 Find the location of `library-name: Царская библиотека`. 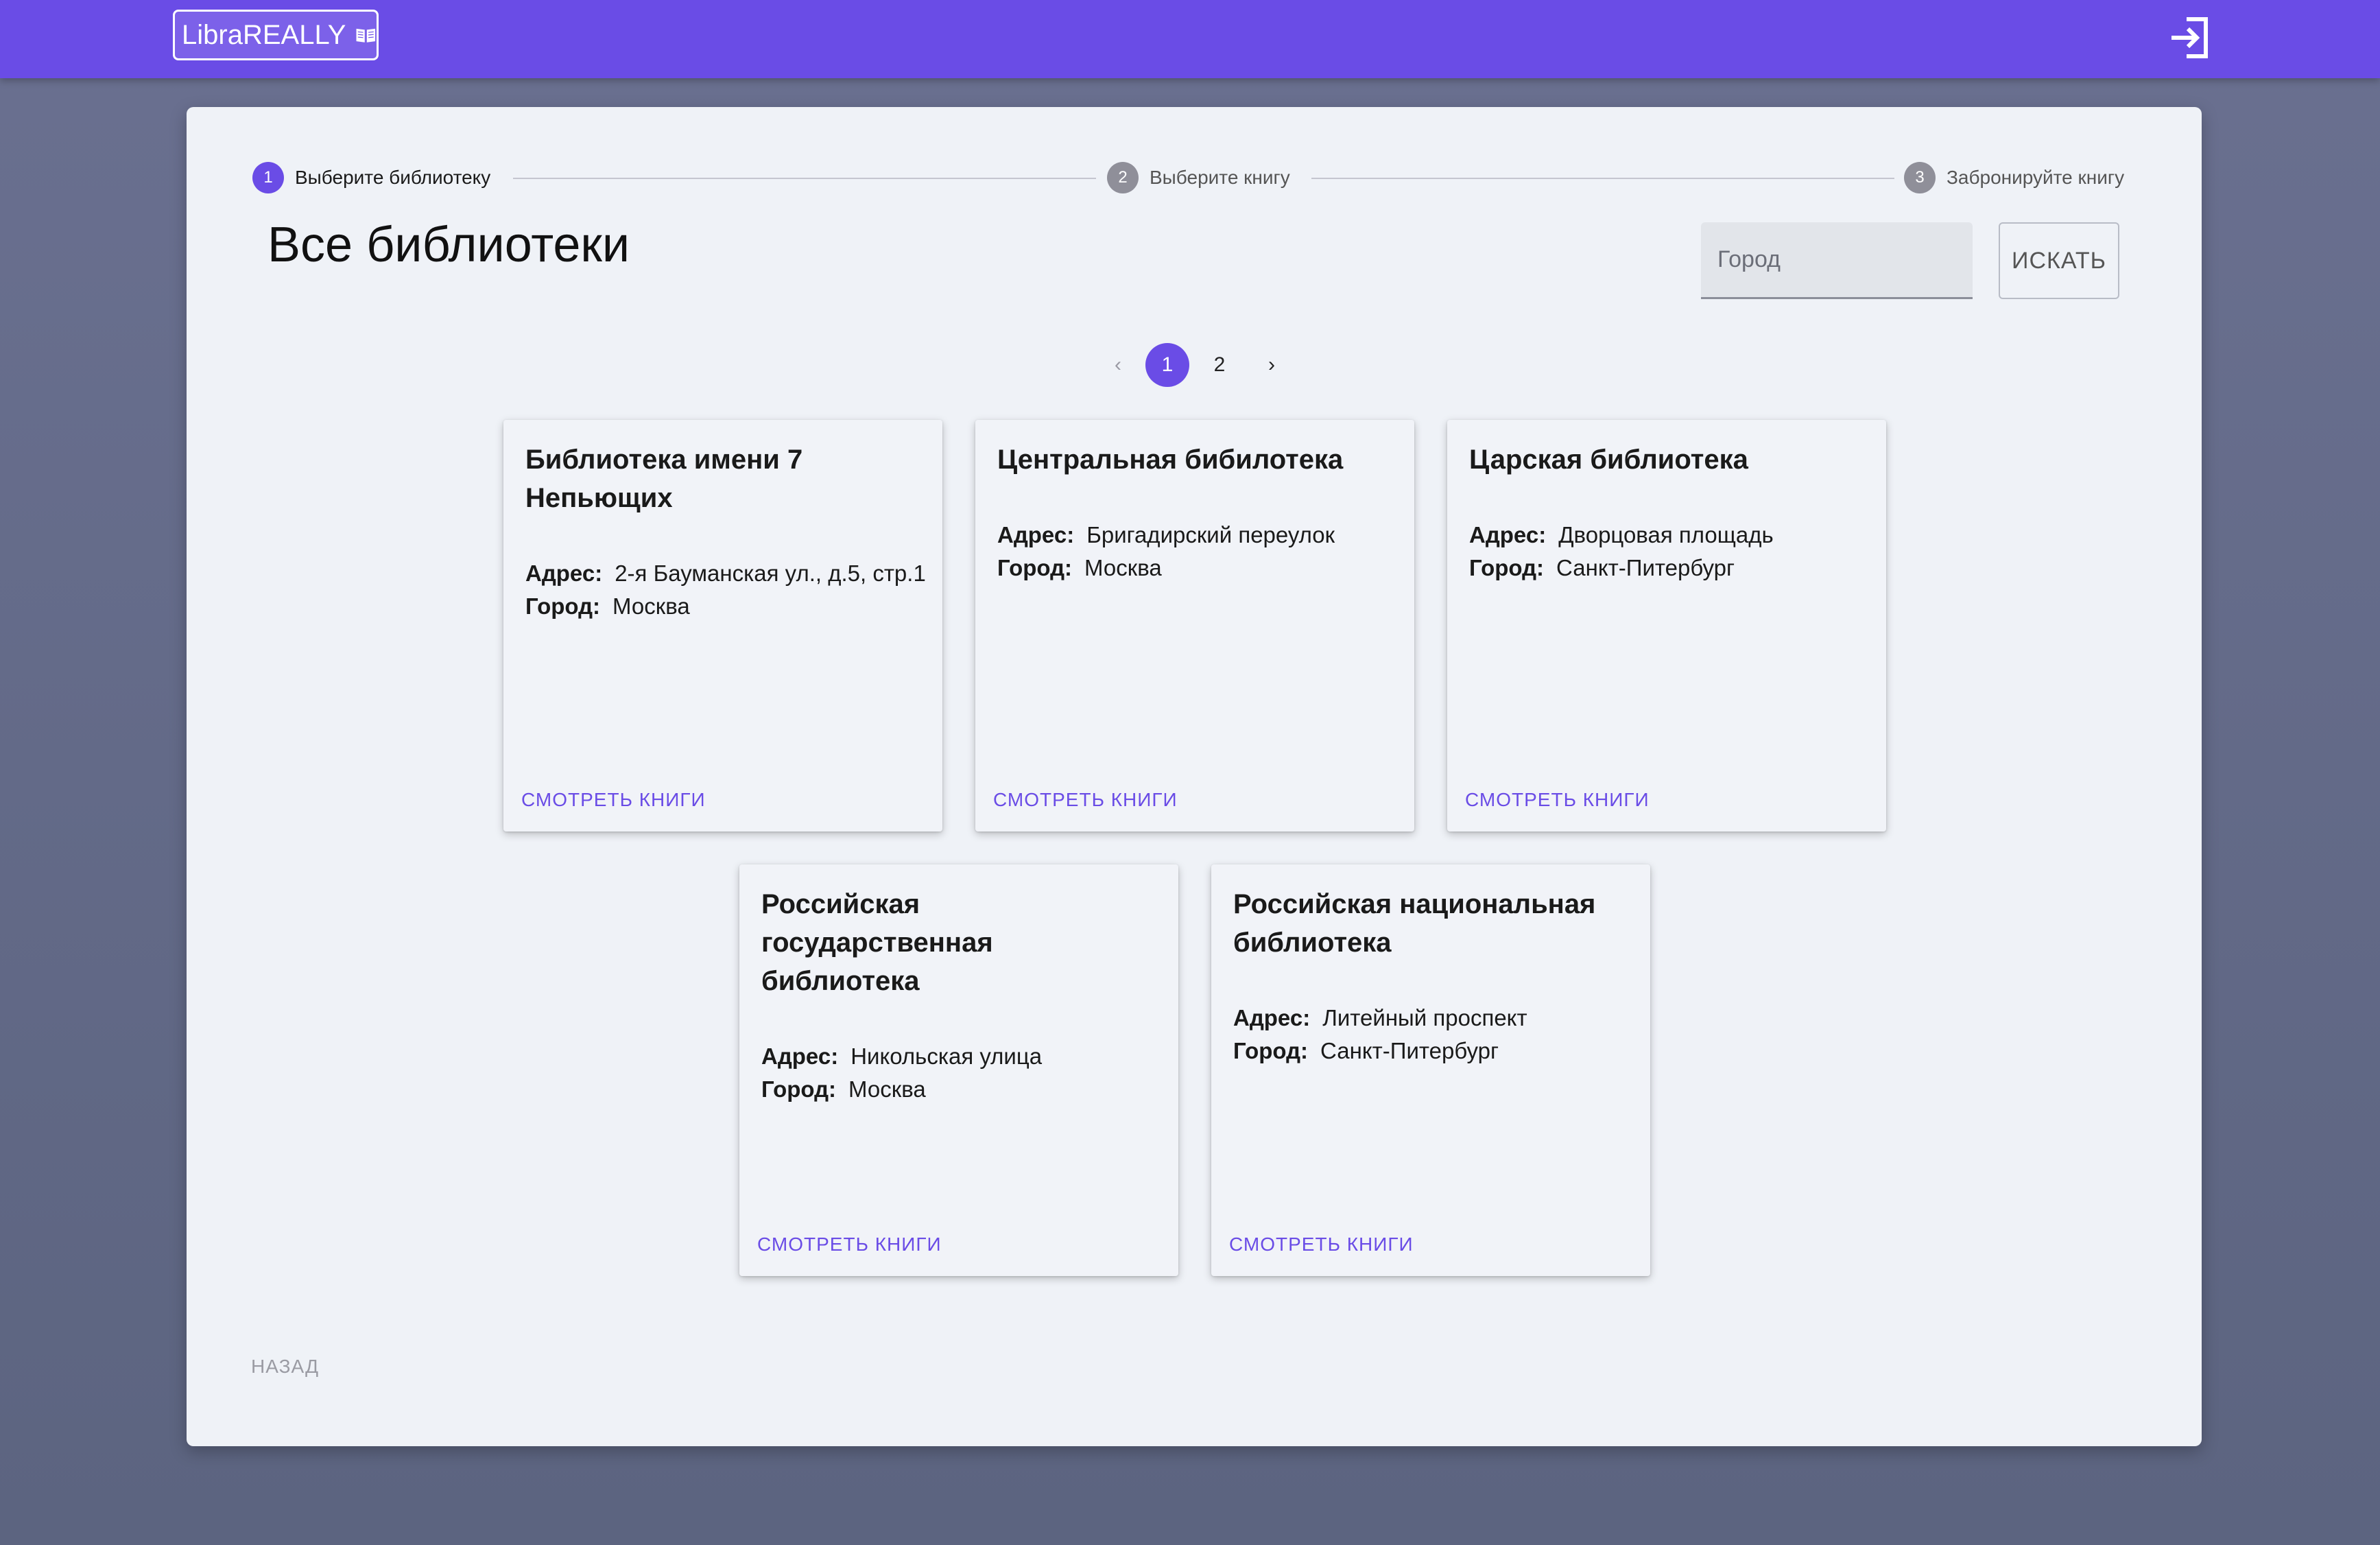

library-name: Царская библиотека is located at coordinates (1608, 460).